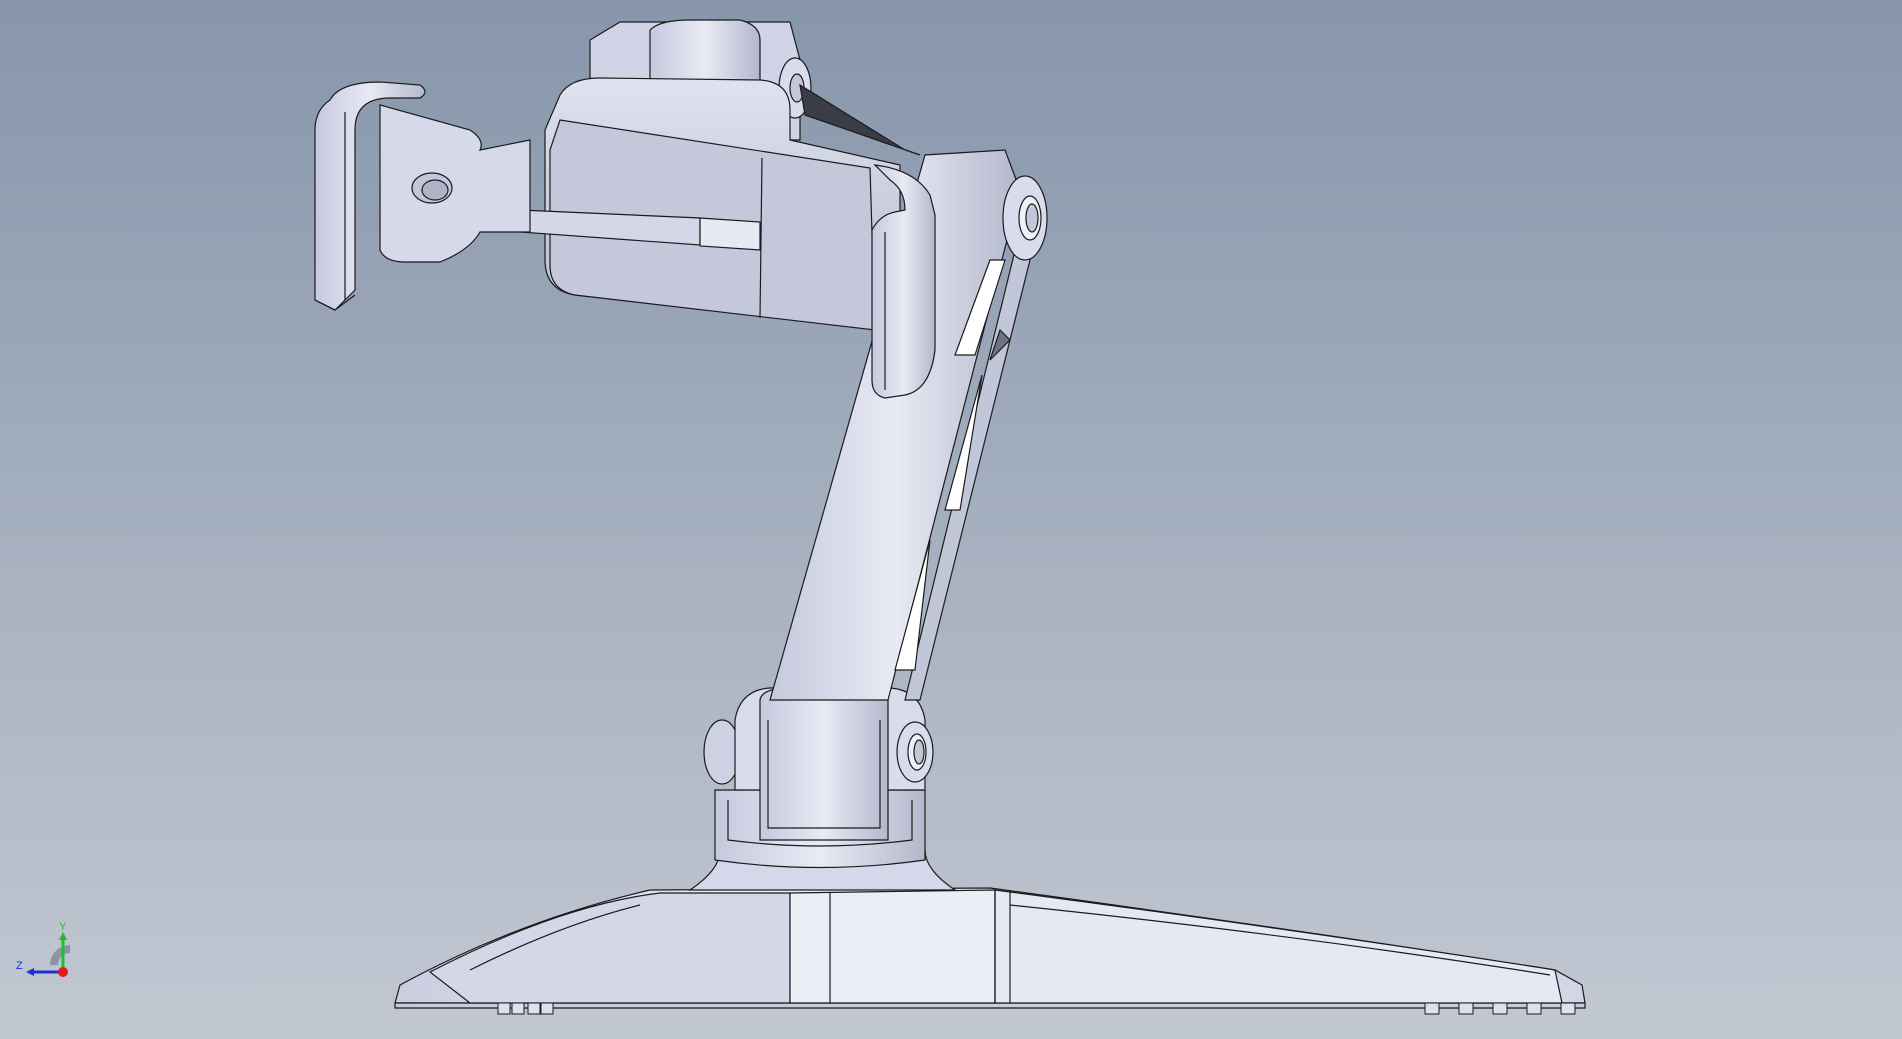 This screenshot has width=1902, height=1039. What do you see at coordinates (63, 936) in the screenshot?
I see `triad-y-arrow` at bounding box center [63, 936].